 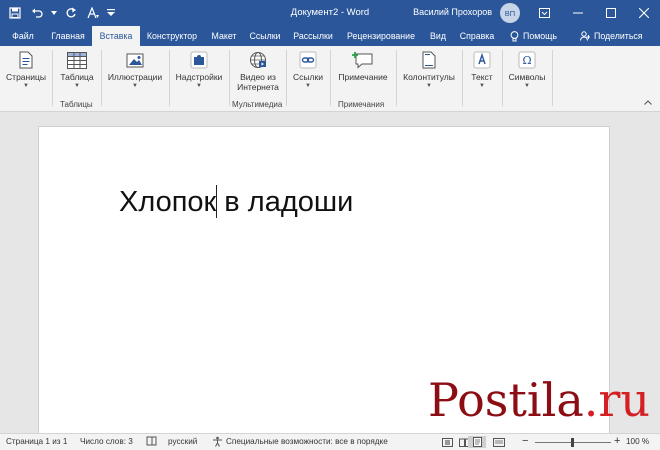 I want to click on omega-icon: Ω, so click(x=527, y=60).